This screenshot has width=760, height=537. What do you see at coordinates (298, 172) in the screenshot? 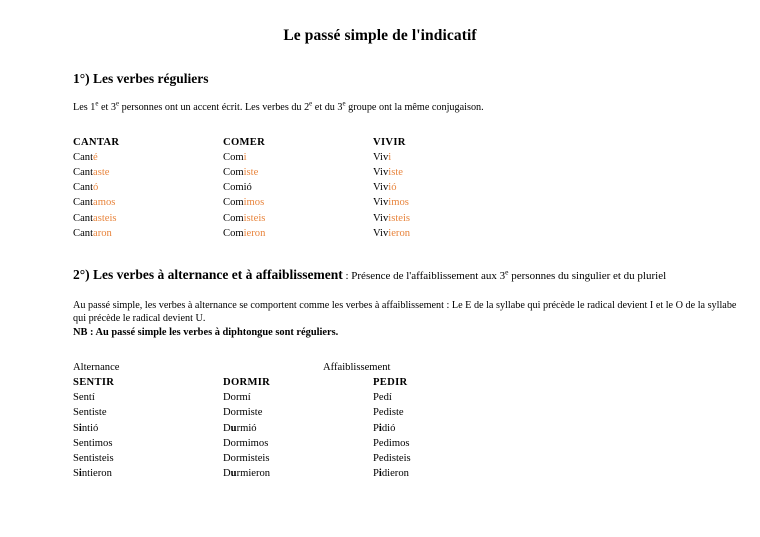
I see `verb-form: Comiste` at bounding box center [298, 172].